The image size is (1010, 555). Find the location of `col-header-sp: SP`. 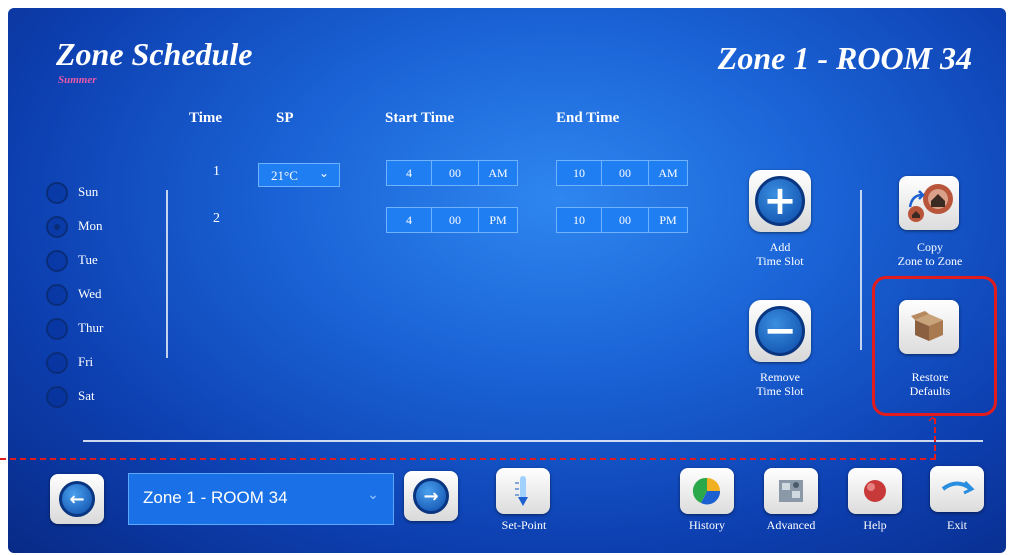

col-header-sp: SP is located at coordinates (285, 118).